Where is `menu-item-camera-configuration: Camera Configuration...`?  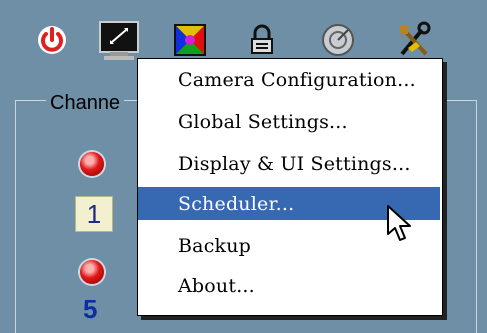 menu-item-camera-configuration: Camera Configuration... is located at coordinates (289, 79).